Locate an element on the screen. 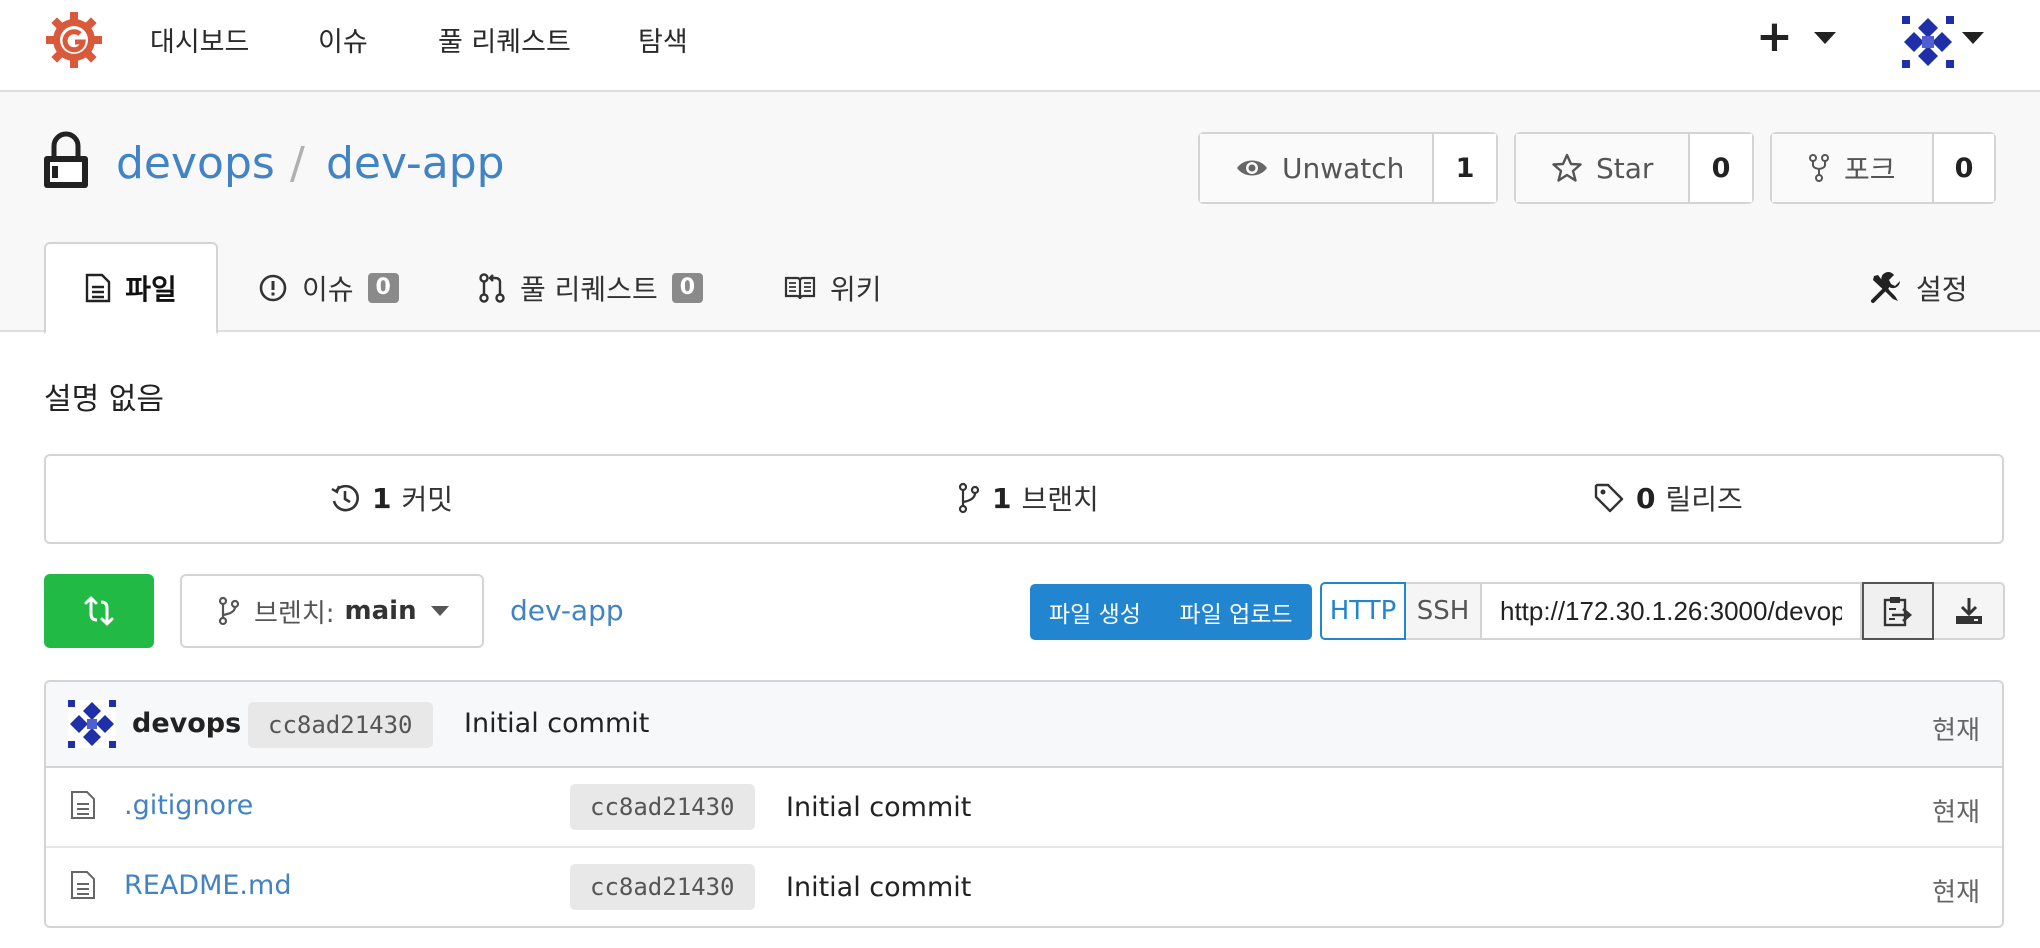 The image size is (2040, 948). tab-issues-label: 이슈 is located at coordinates (328, 289).